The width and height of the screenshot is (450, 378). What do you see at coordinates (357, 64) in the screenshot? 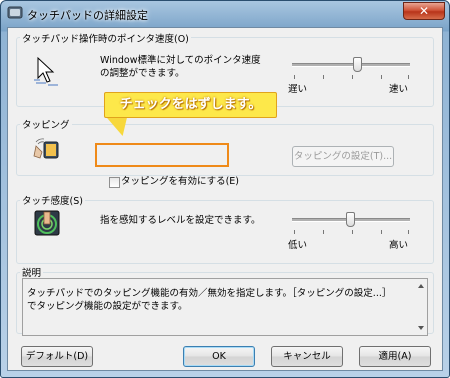
I see `pointer-speed-slider-thumb` at bounding box center [357, 64].